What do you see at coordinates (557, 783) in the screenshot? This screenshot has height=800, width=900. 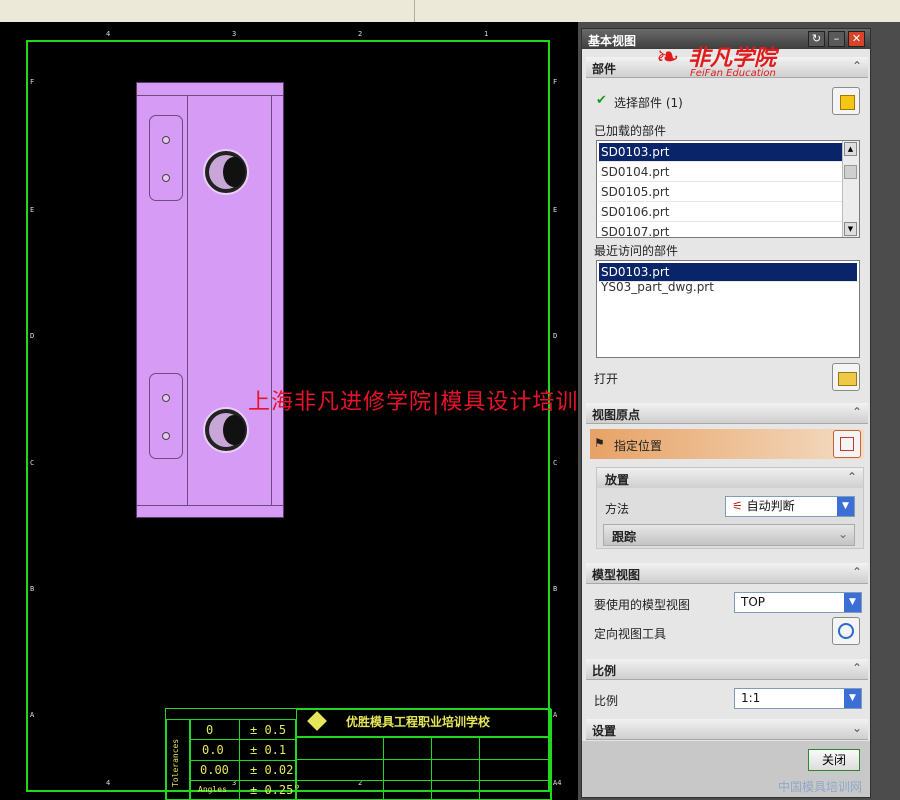 I see `sheet-size-label: A4` at bounding box center [557, 783].